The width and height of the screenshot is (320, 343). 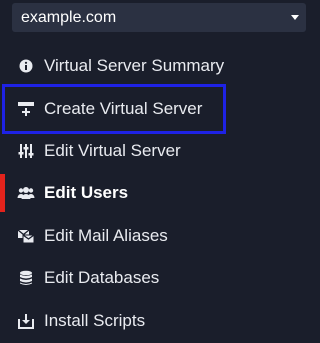 What do you see at coordinates (134, 65) in the screenshot?
I see `menu-item-label: Virtual Server Summary` at bounding box center [134, 65].